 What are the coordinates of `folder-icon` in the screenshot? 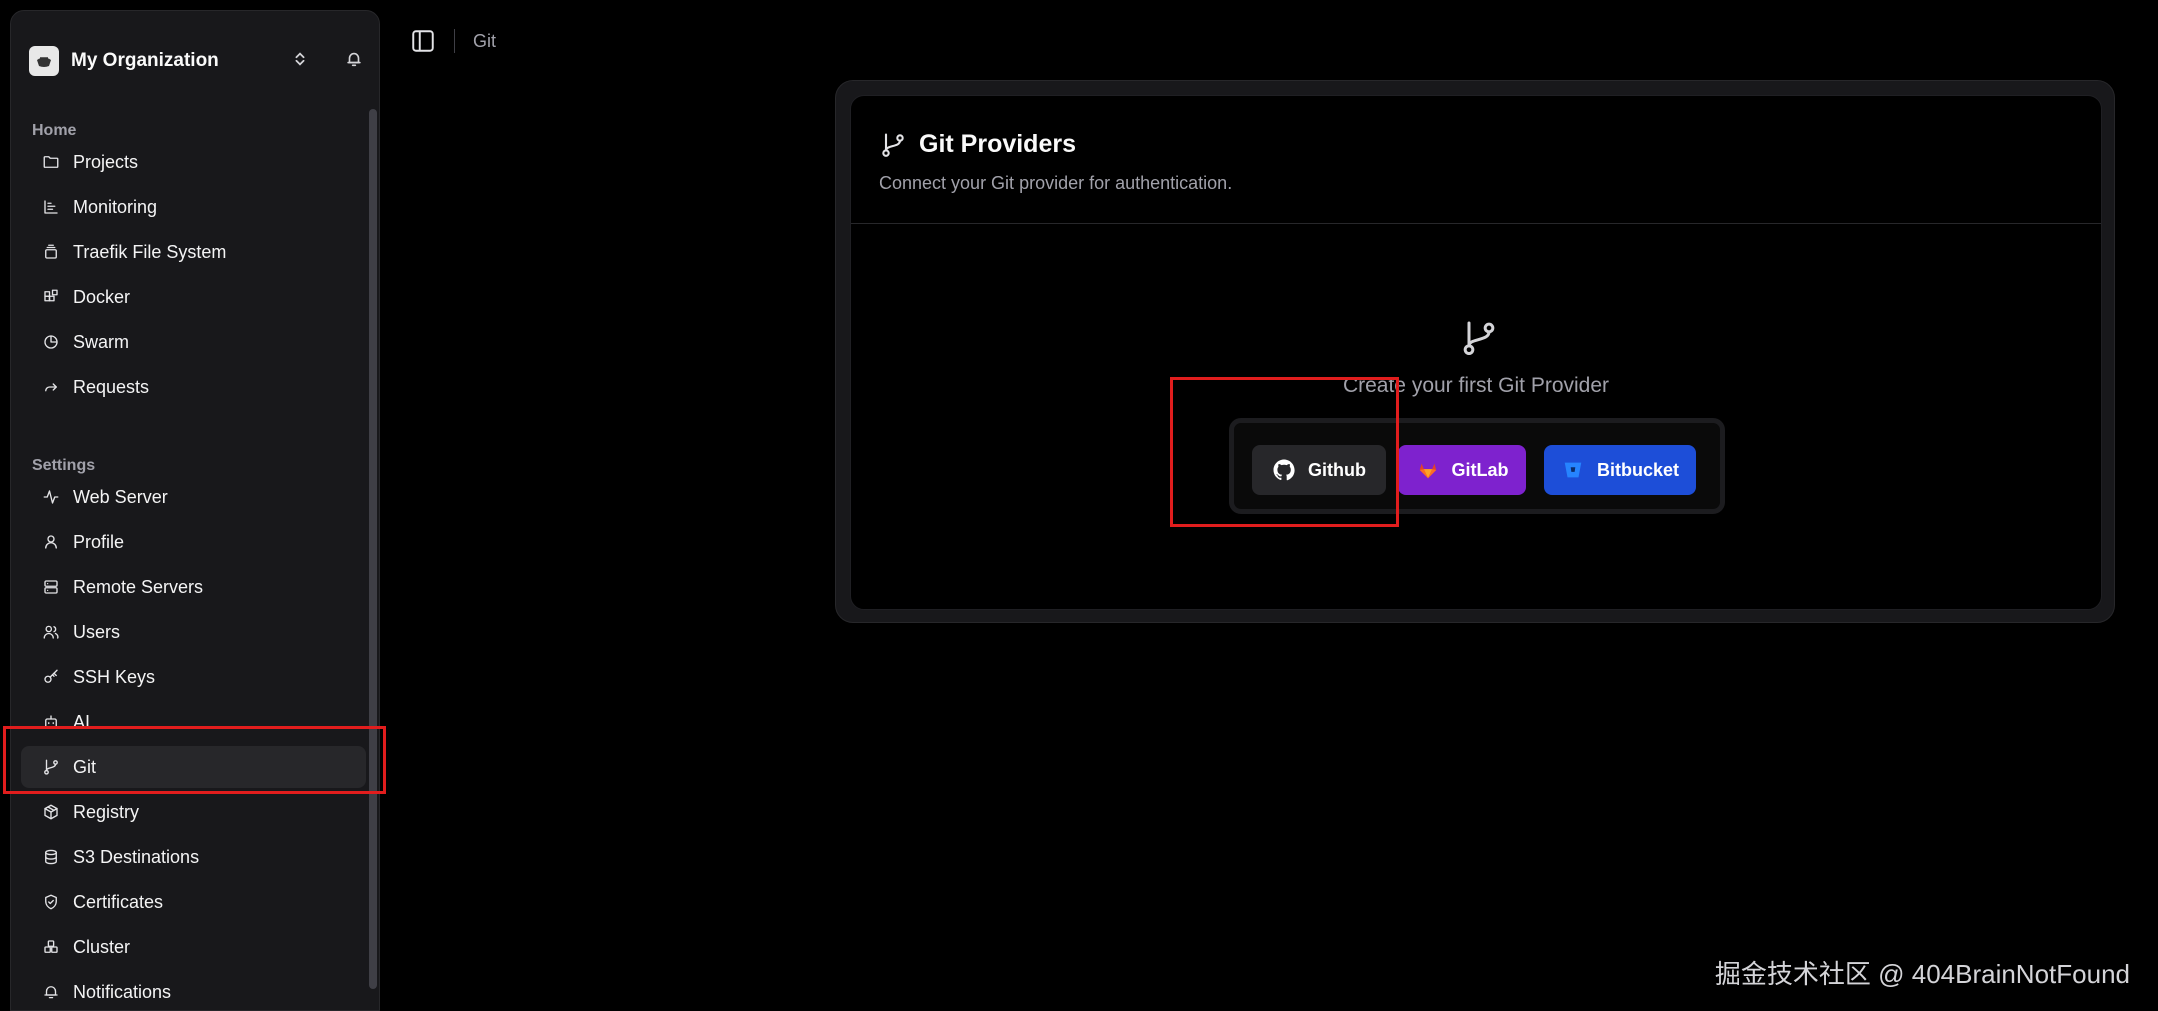 It's located at (51, 162).